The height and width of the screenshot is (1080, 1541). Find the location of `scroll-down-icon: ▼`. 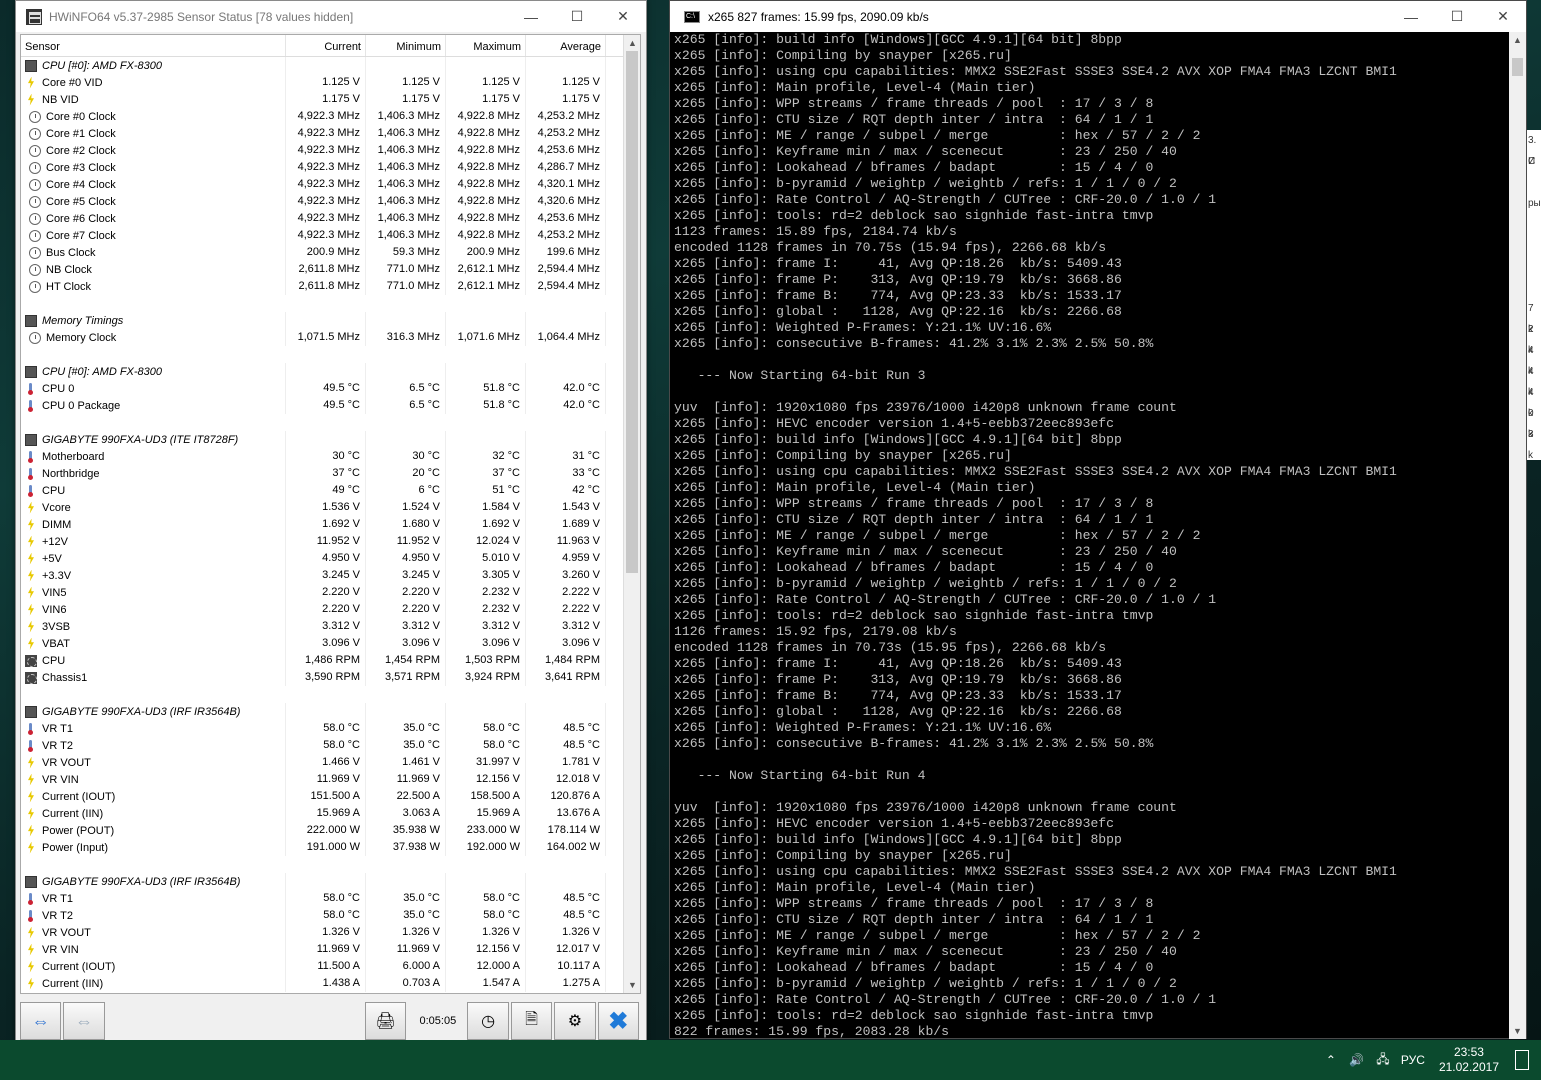

scroll-down-icon: ▼ is located at coordinates (632, 985).